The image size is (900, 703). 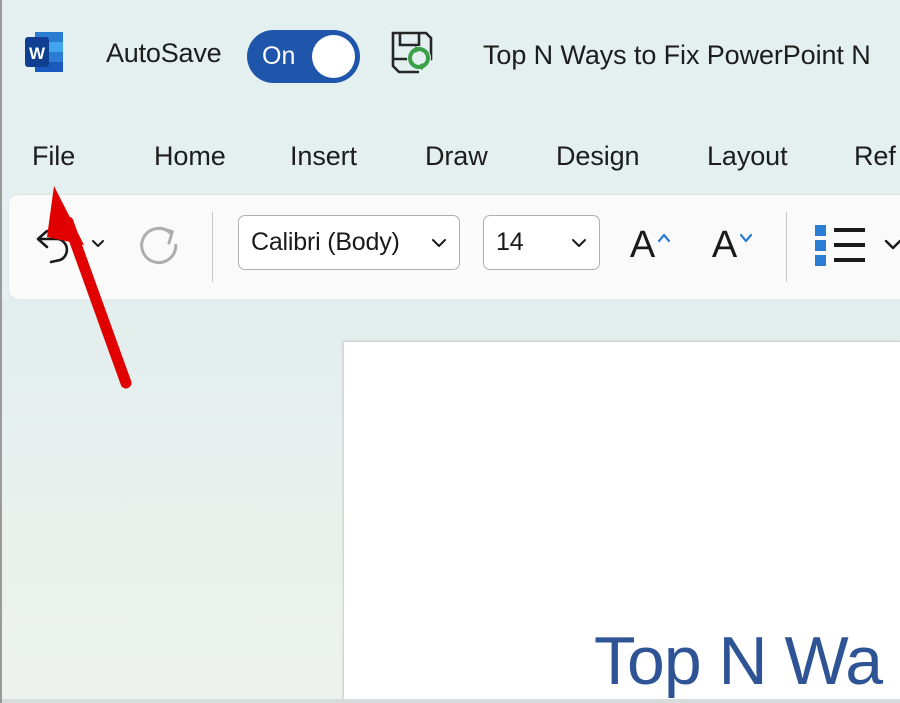 What do you see at coordinates (541, 242) in the screenshot?
I see `font-size-combo: 14` at bounding box center [541, 242].